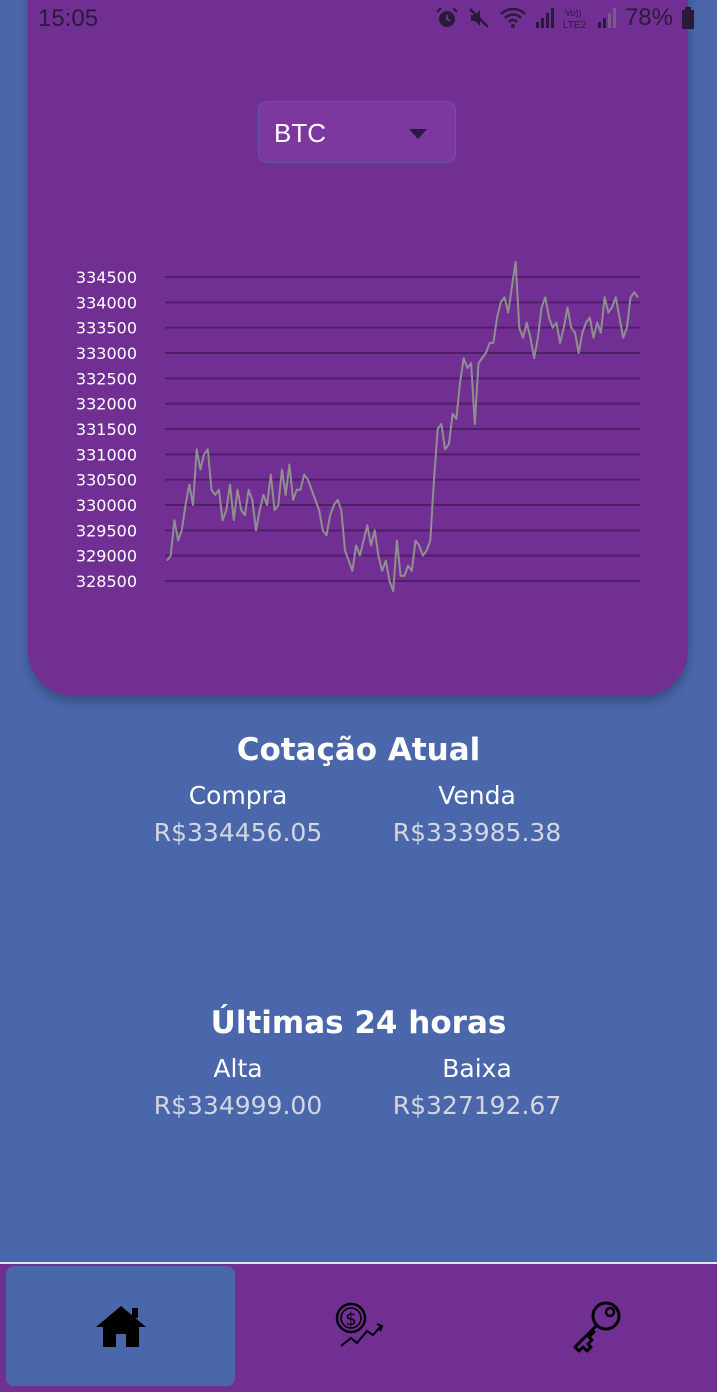 The height and width of the screenshot is (1392, 717). I want to click on status-bar: 15:05 Vo)) LTE2 78%, so click(358, 19).